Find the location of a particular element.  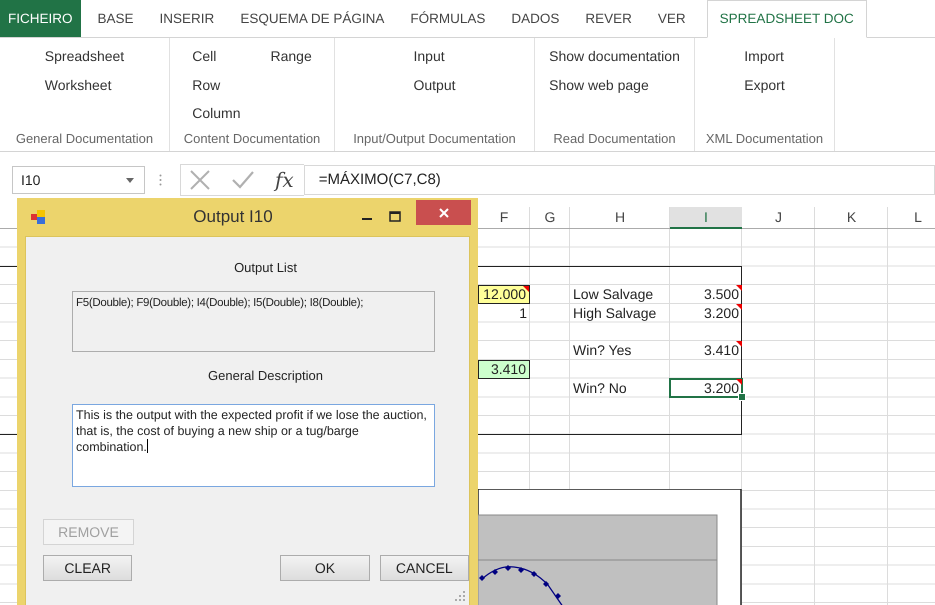

clear-button: CLEAR is located at coordinates (87, 568).